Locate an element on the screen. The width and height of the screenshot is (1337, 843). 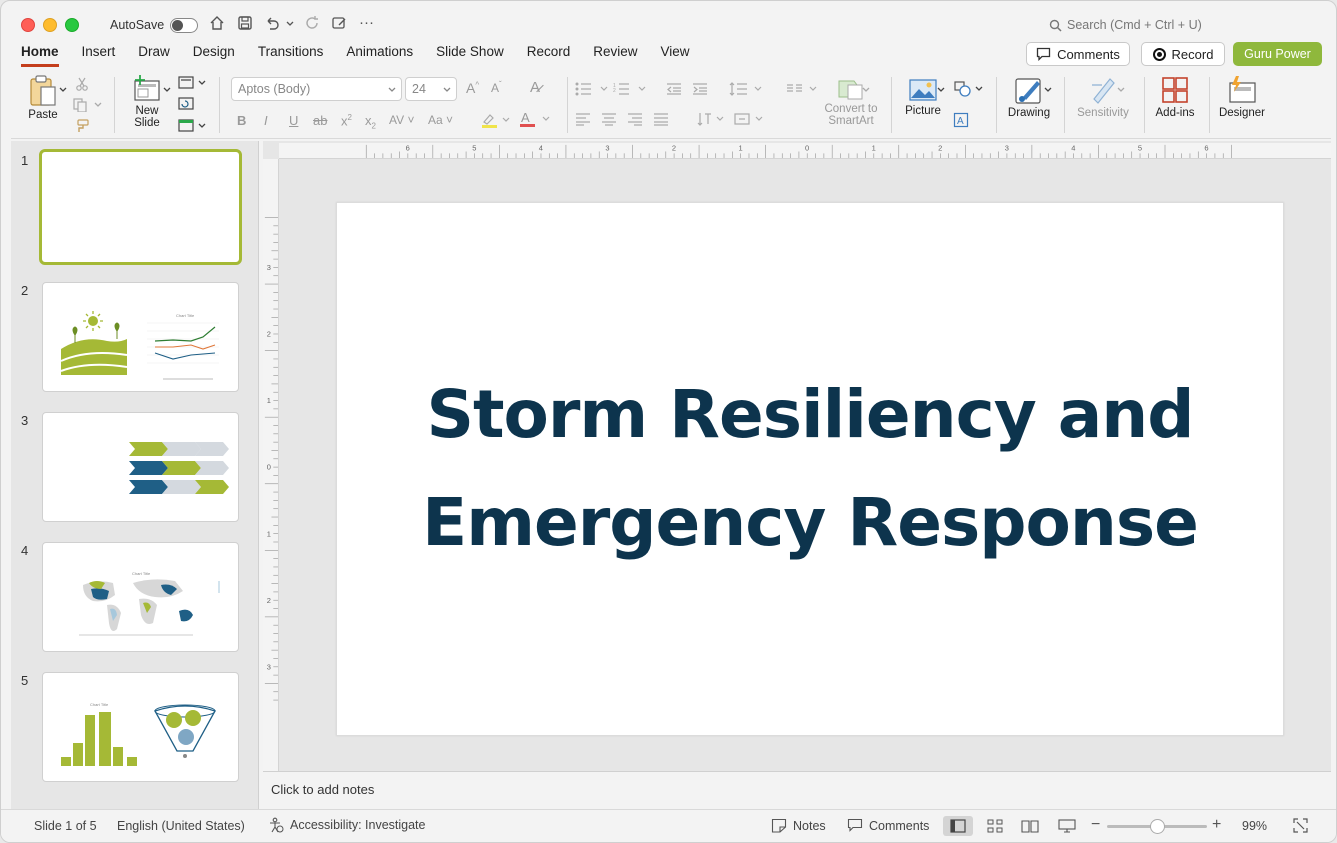
underline-icon: U is located at coordinates (293, 120).